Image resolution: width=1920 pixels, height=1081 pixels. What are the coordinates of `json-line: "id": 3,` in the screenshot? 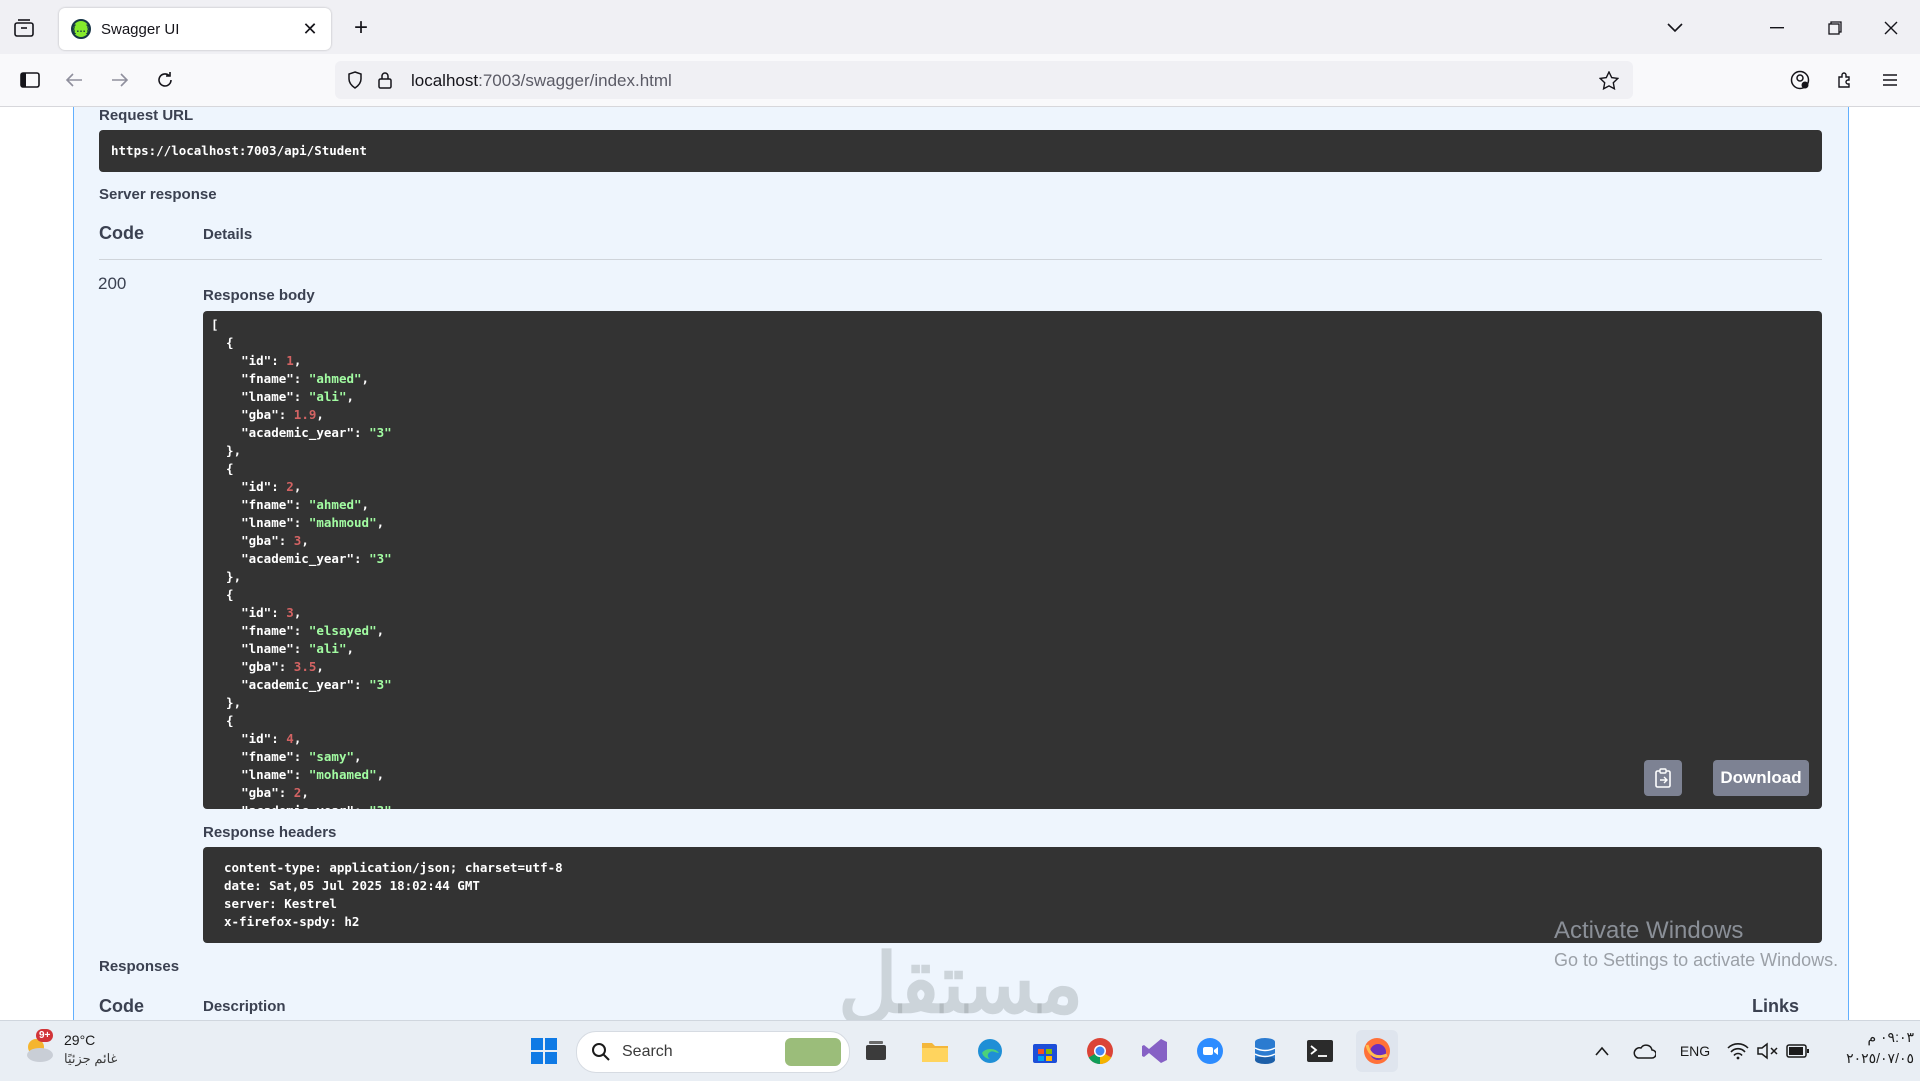 It's located at (256, 612).